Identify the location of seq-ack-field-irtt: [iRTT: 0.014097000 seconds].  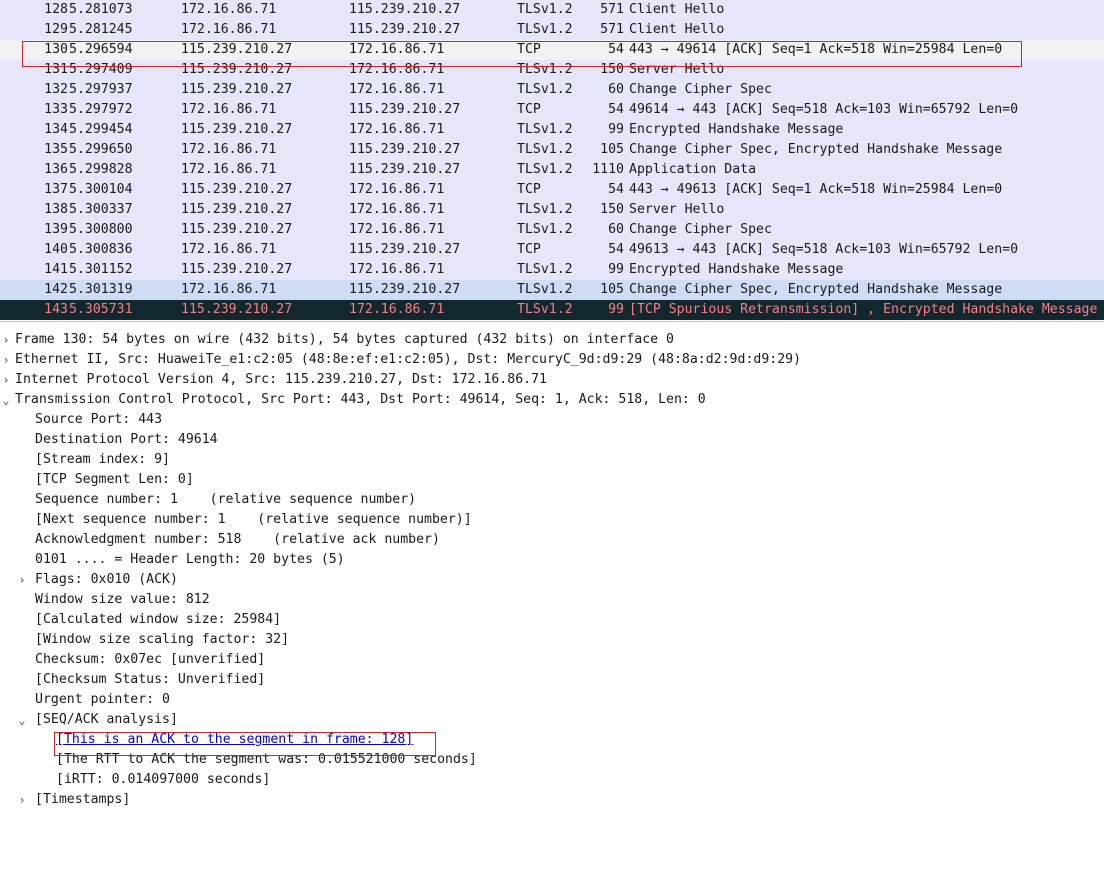
(552, 780).